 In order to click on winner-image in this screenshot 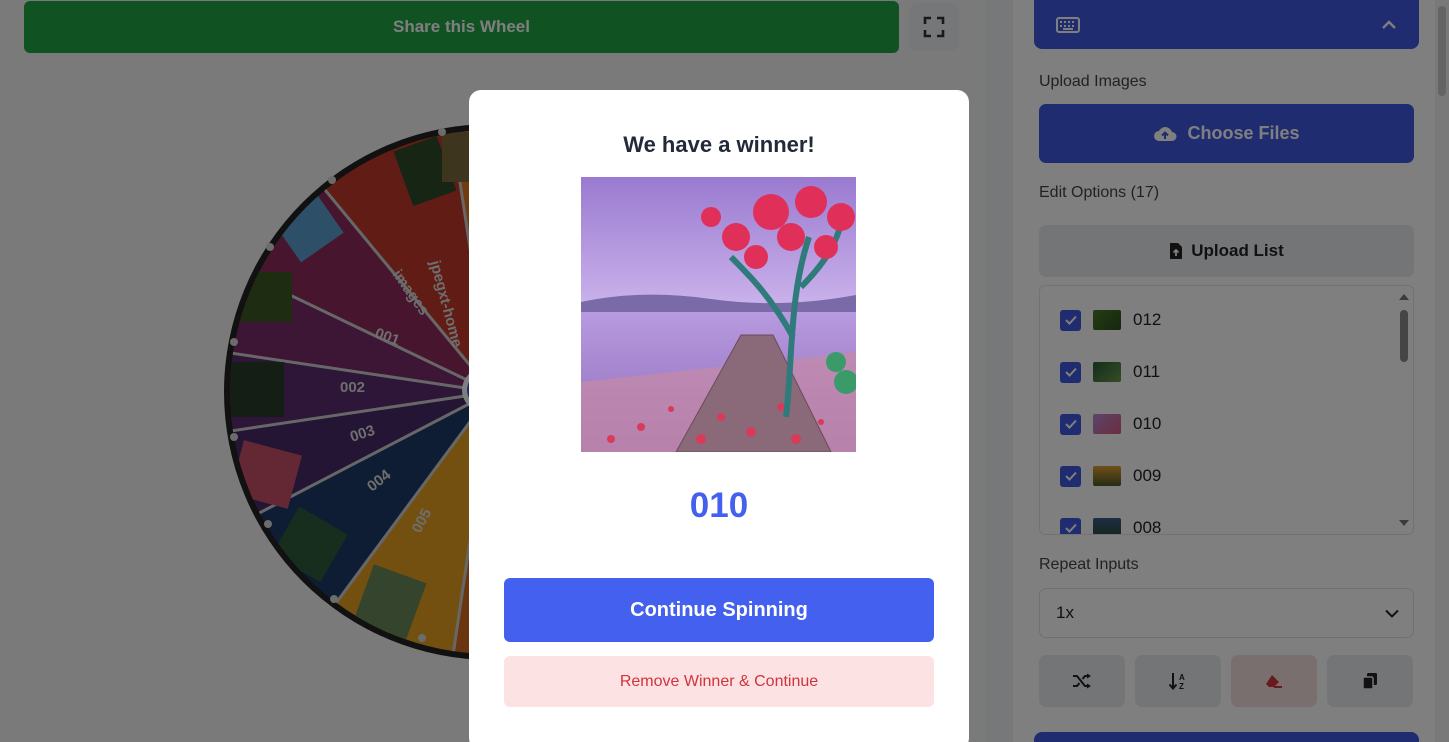, I will do `click(718, 314)`.